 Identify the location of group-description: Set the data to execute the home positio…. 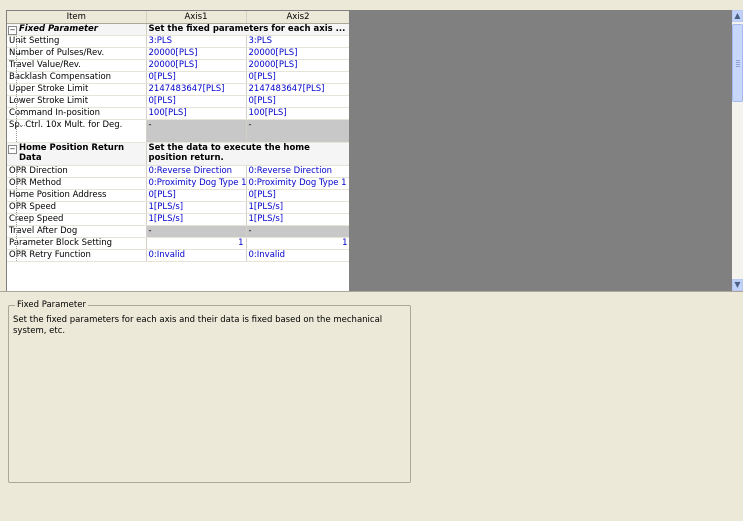
(248, 154).